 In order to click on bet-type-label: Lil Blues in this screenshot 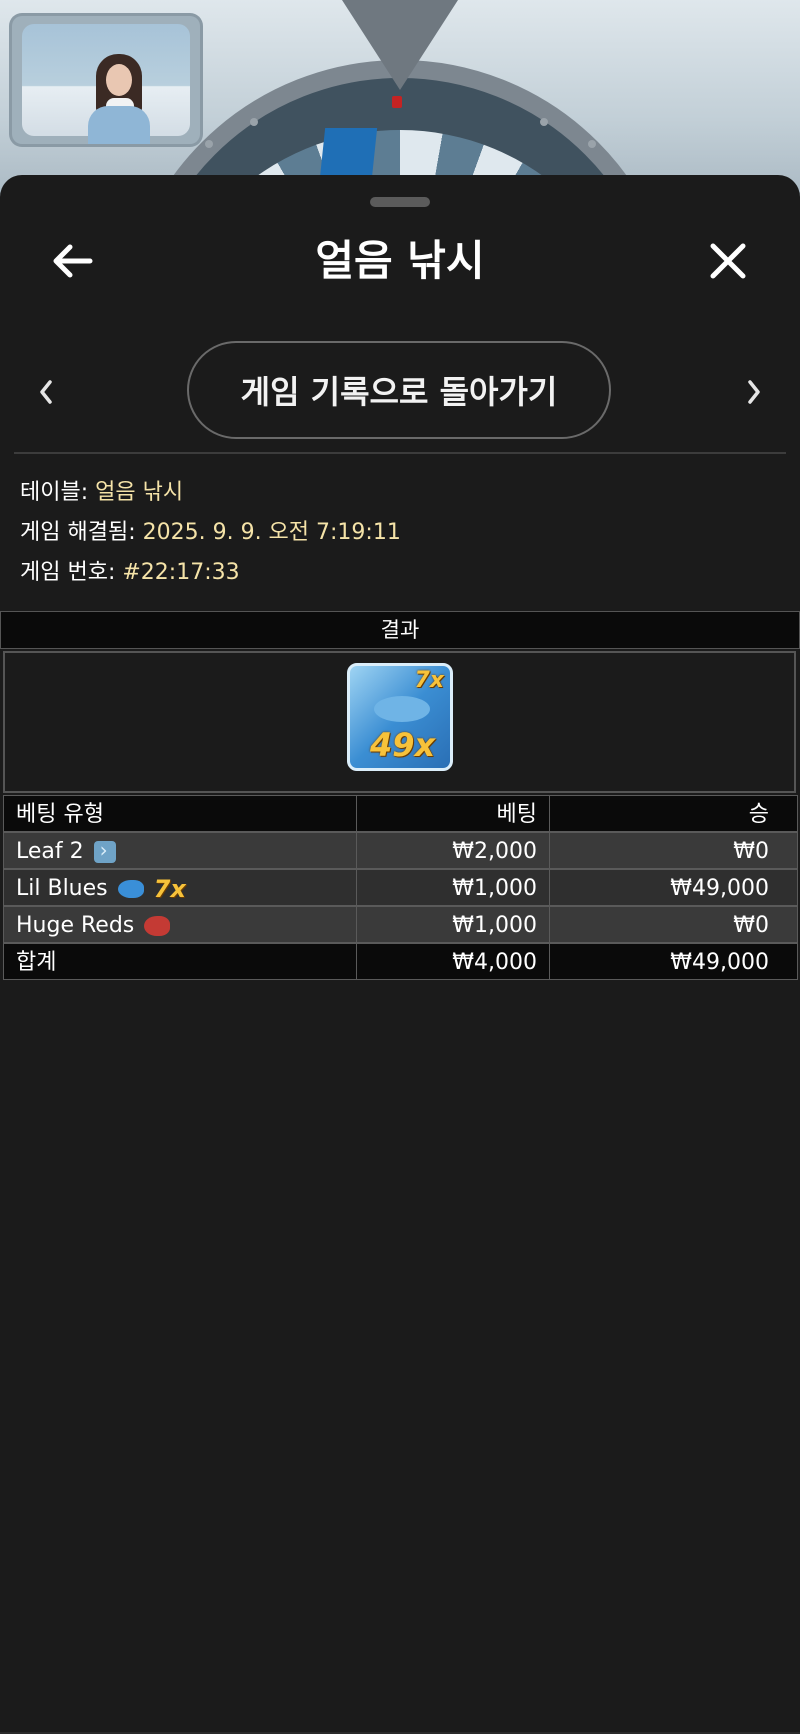, I will do `click(62, 888)`.